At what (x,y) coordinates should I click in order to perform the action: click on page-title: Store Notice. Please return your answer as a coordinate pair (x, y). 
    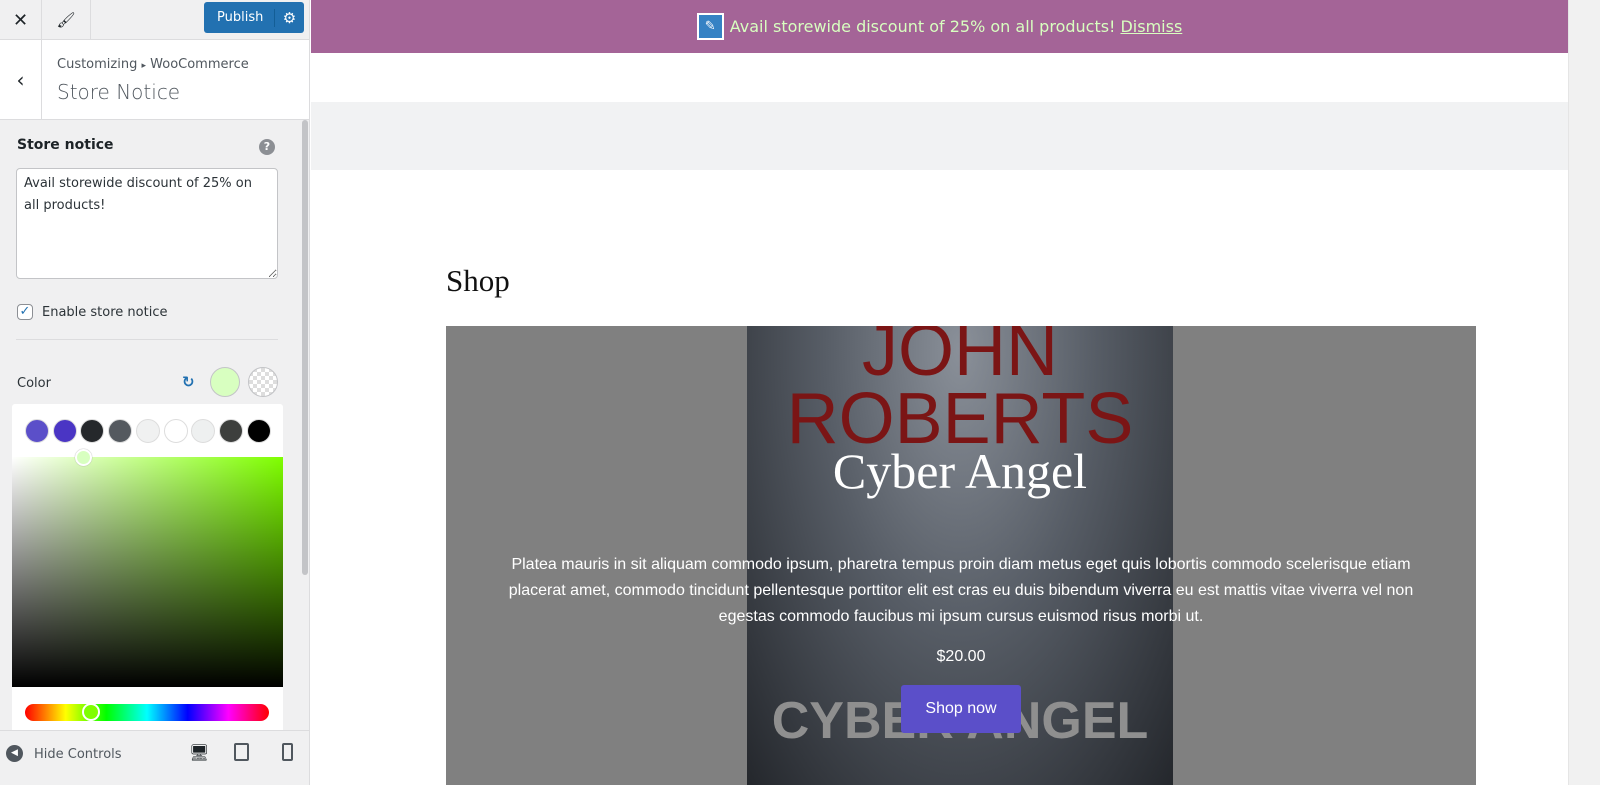
    Looking at the image, I should click on (119, 92).